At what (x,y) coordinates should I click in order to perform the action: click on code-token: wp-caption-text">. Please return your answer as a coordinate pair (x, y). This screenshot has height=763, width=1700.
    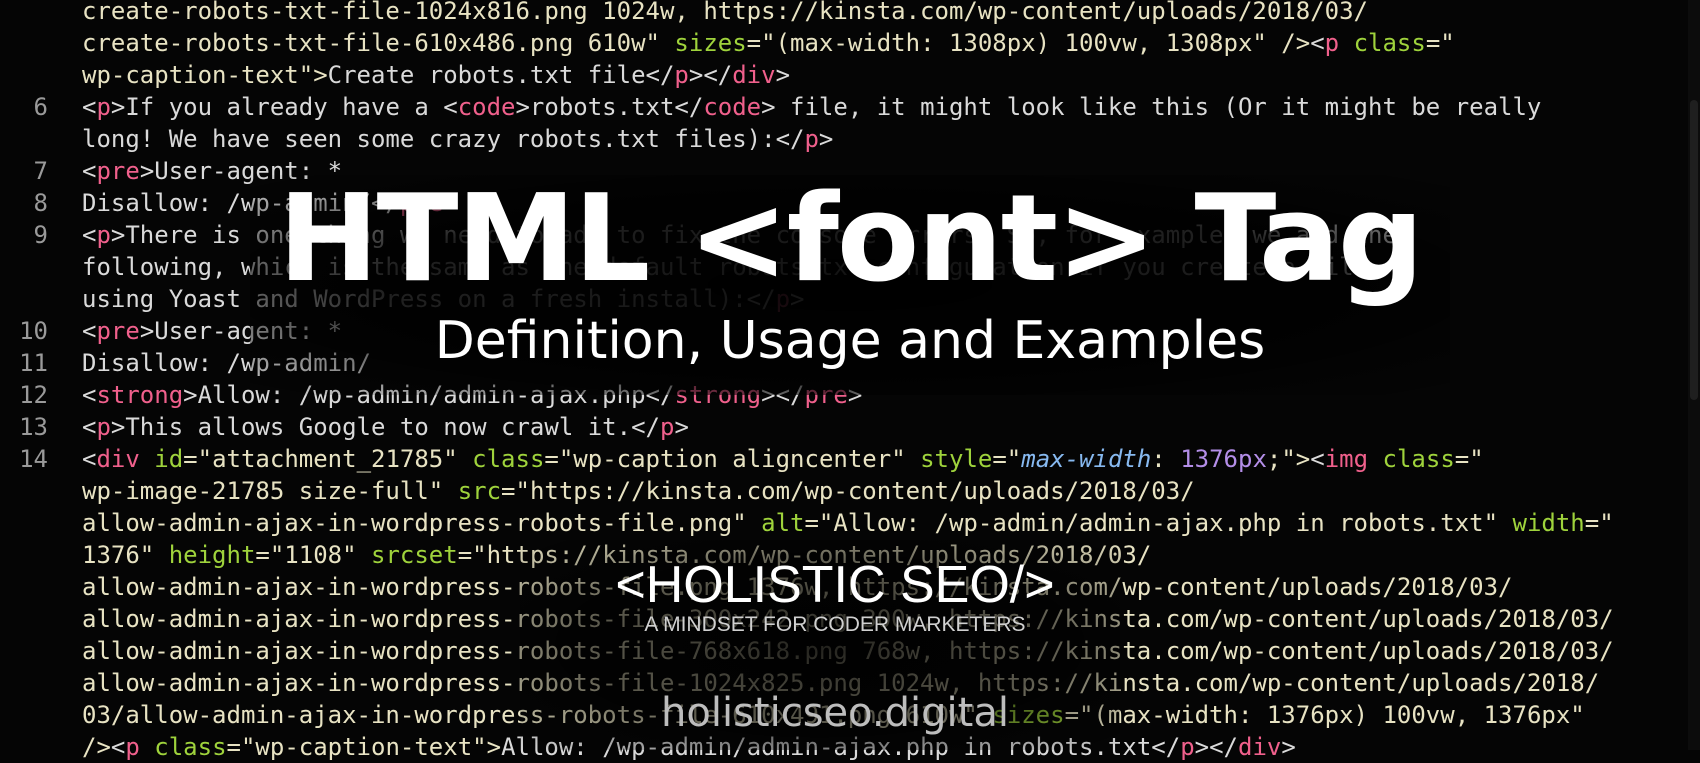
    Looking at the image, I should click on (205, 75).